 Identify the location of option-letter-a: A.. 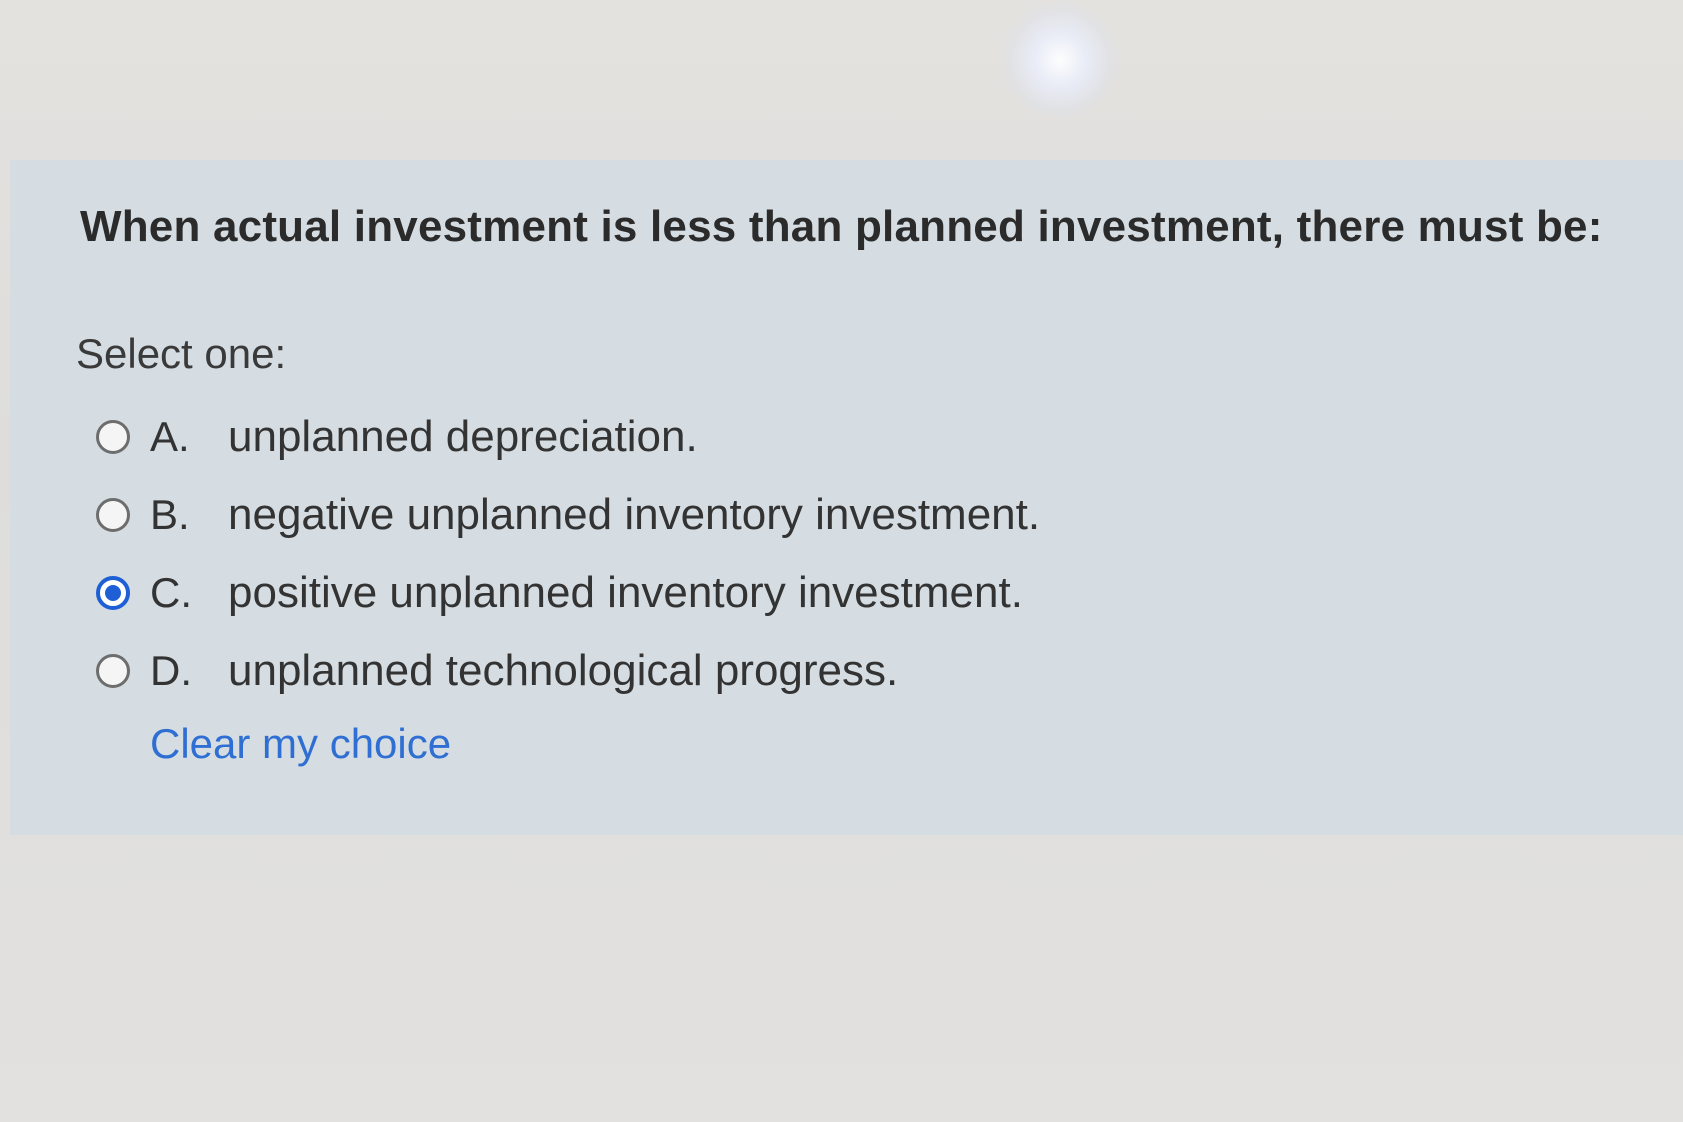
(170, 436).